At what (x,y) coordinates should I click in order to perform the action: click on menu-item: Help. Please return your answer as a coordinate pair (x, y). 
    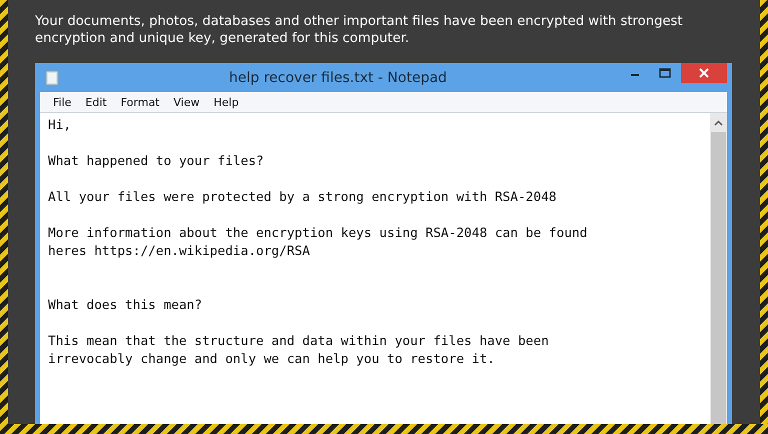
    Looking at the image, I should click on (226, 102).